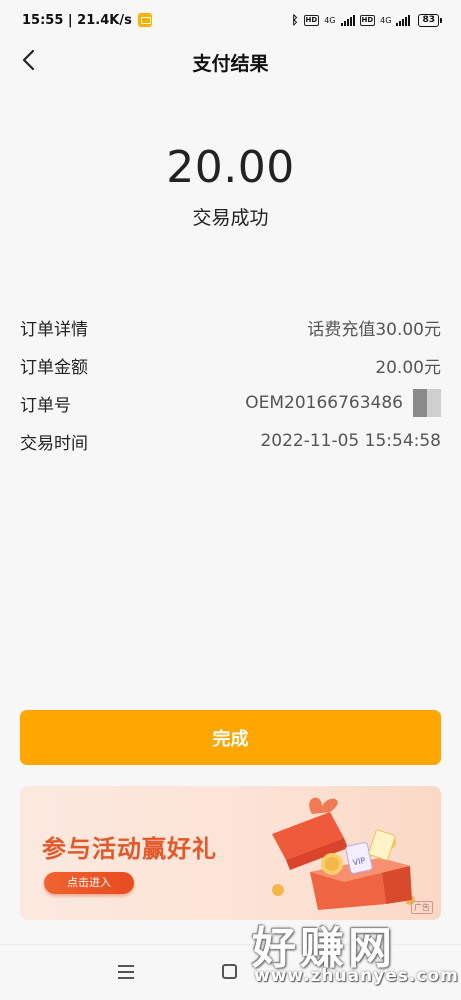 This screenshot has width=461, height=1000. I want to click on hd-badge-1: HD, so click(311, 20).